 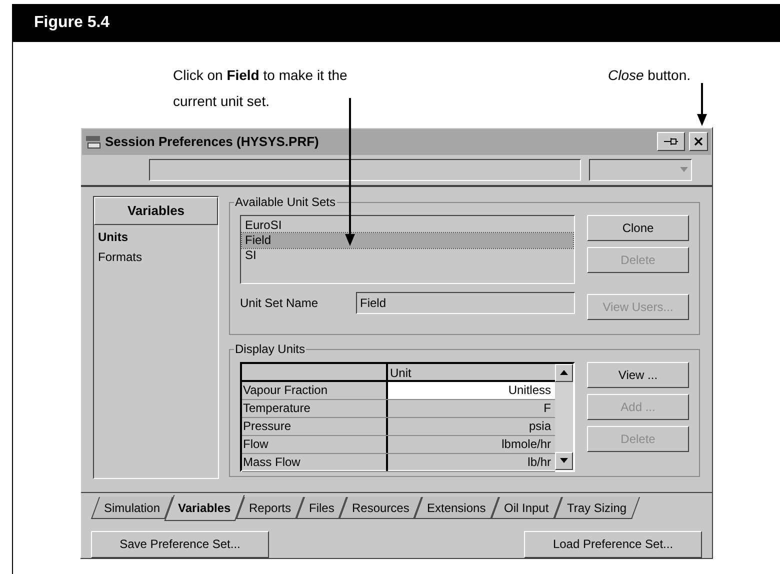 I want to click on down-arrow-icon, so click(x=564, y=461).